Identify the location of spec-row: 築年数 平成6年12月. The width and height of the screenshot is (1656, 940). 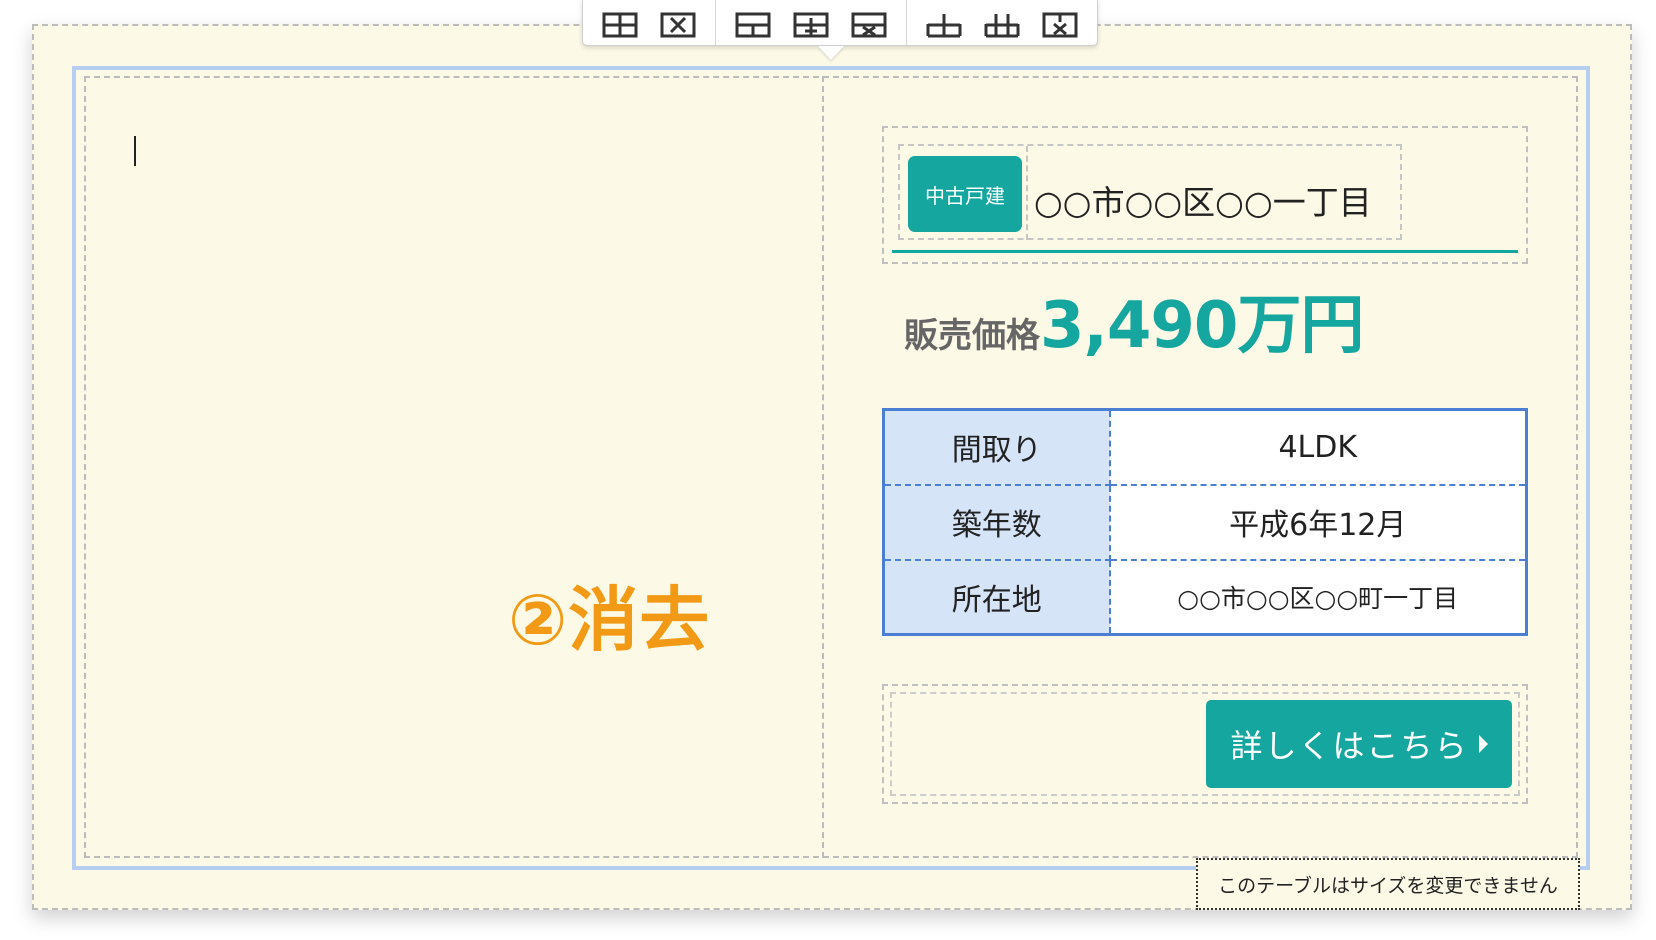
(1205, 522).